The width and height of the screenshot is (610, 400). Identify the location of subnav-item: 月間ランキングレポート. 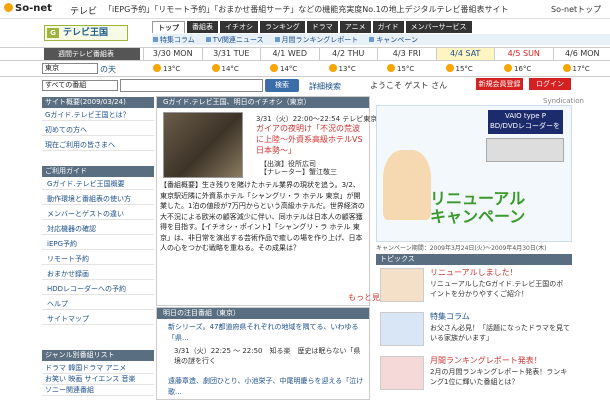
(321, 40).